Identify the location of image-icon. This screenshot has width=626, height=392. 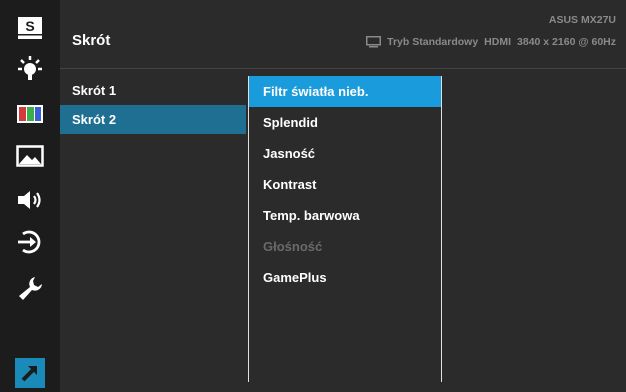
(30, 156).